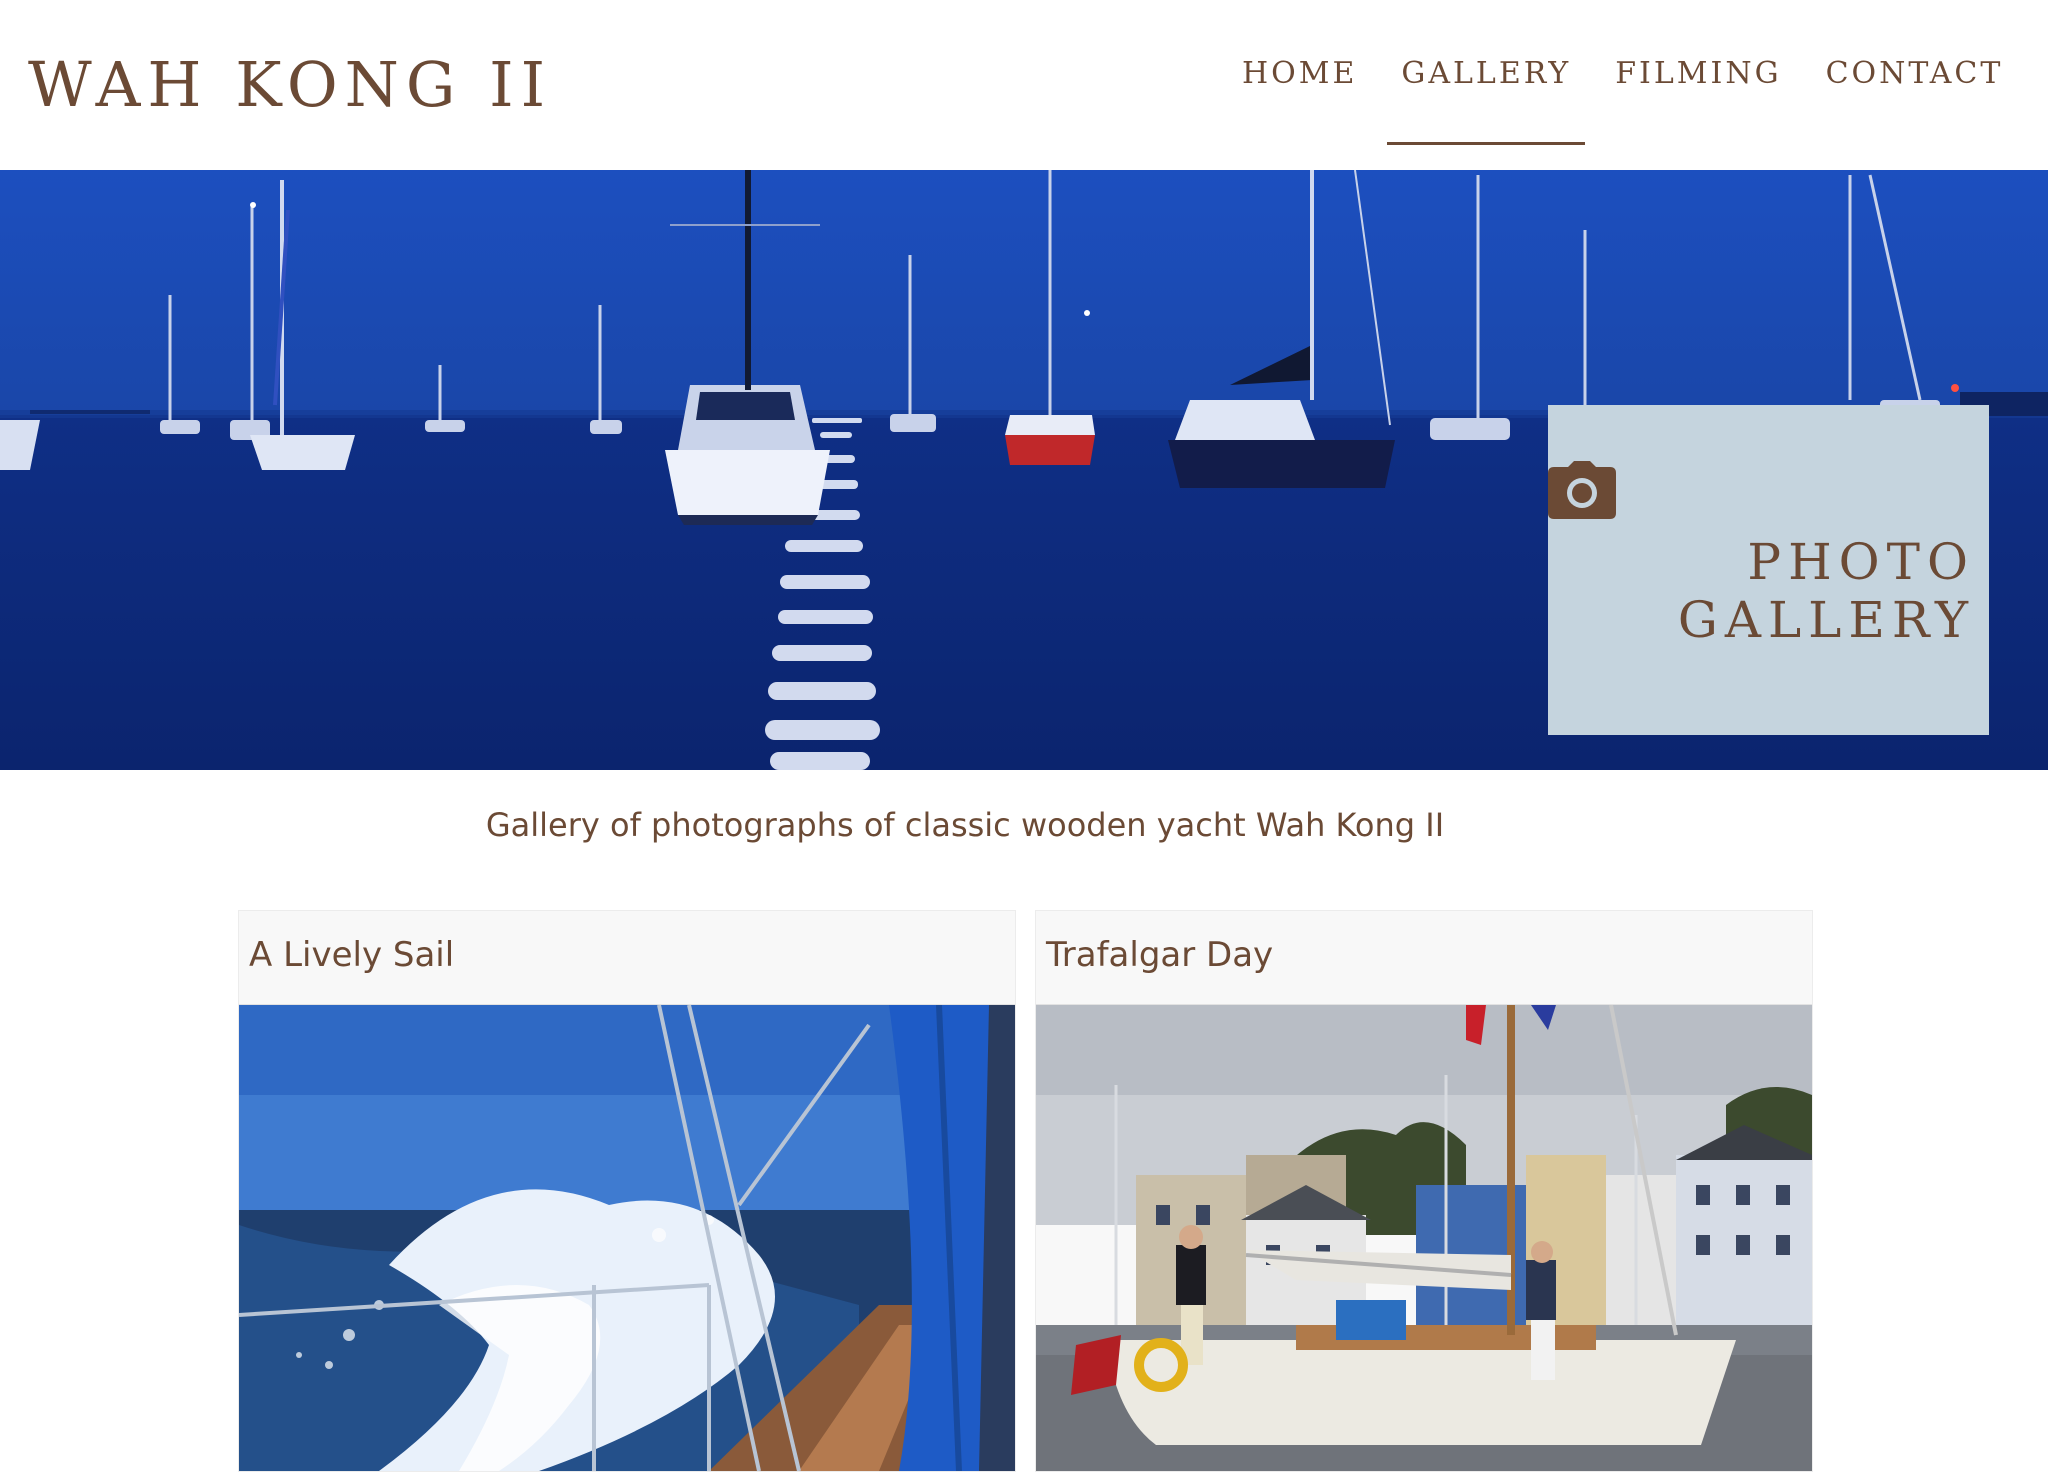  Describe the element at coordinates (290, 84) in the screenshot. I see `site-logo: WAH KONG II` at that location.